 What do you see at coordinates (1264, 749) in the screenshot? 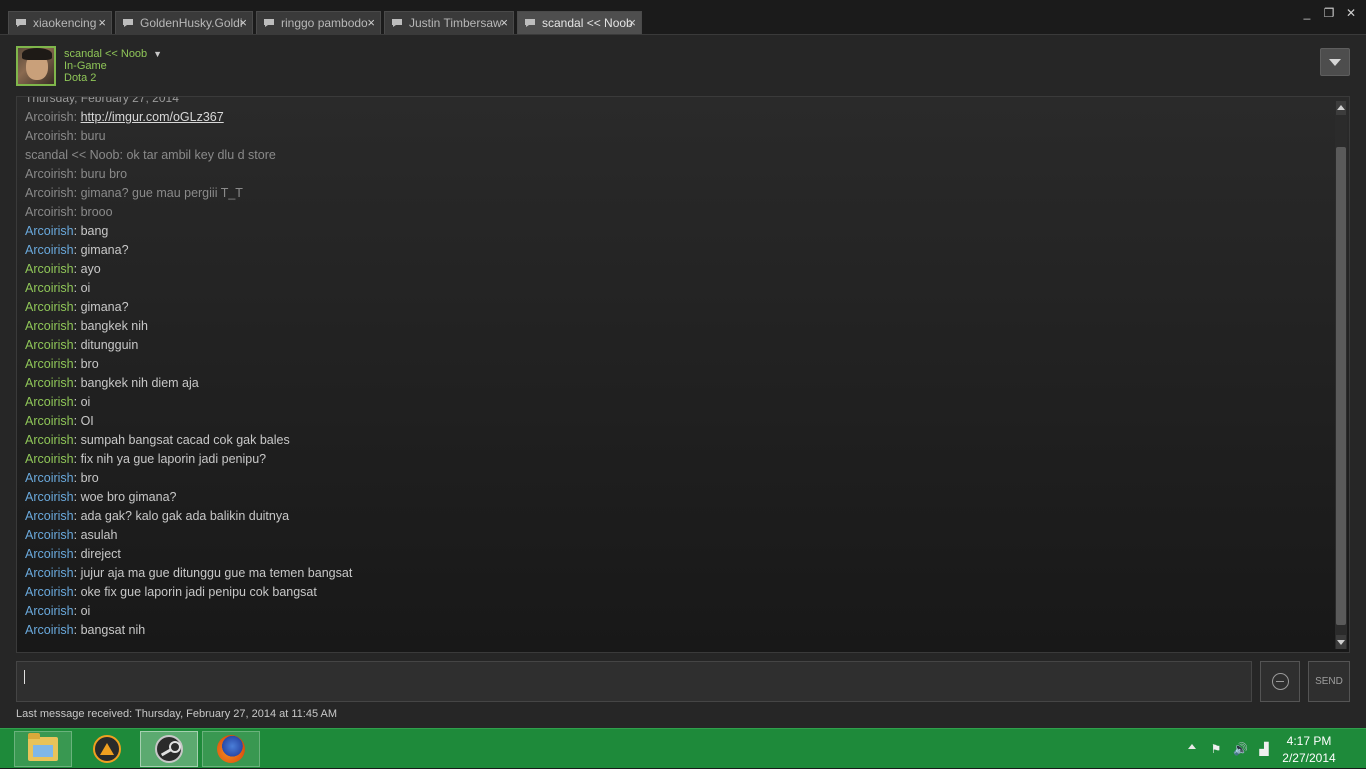
I see `network-icon: ▟` at bounding box center [1264, 749].